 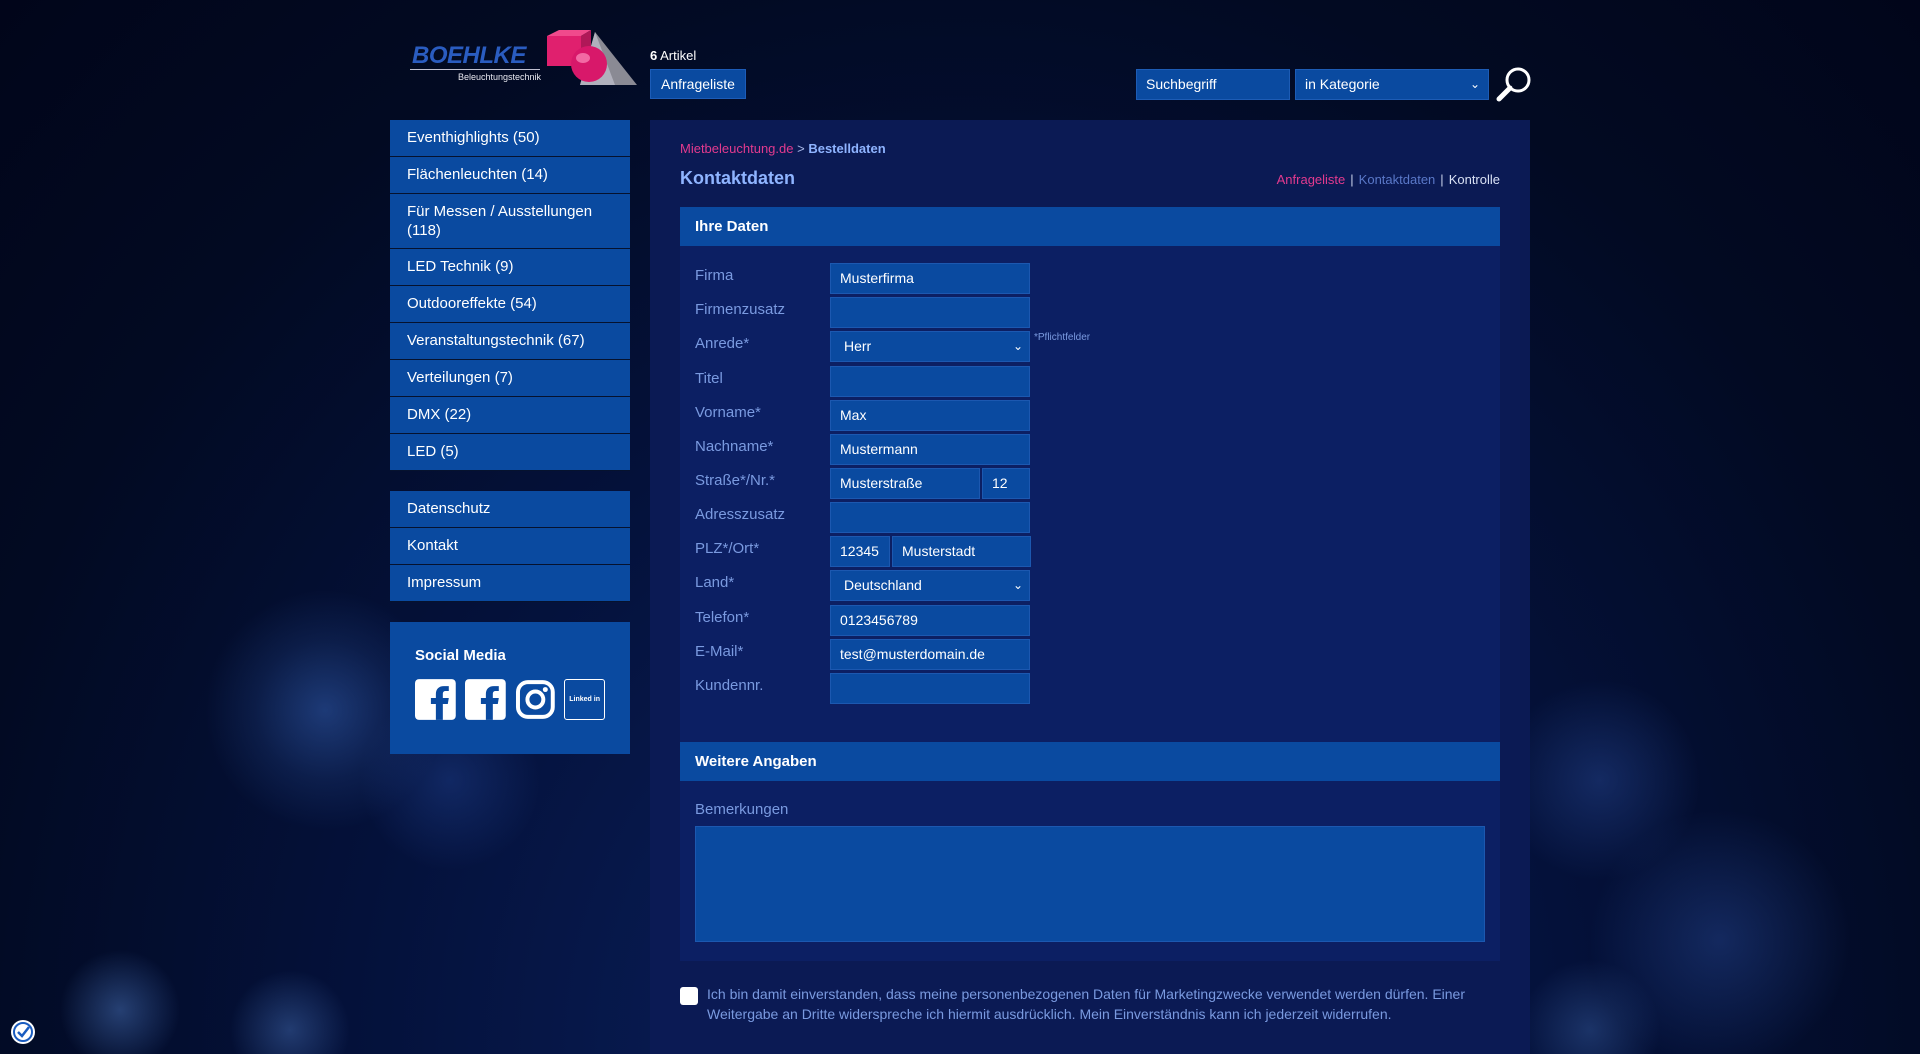 What do you see at coordinates (510, 415) in the screenshot?
I see `nav-item-dmx: DMX (22)` at bounding box center [510, 415].